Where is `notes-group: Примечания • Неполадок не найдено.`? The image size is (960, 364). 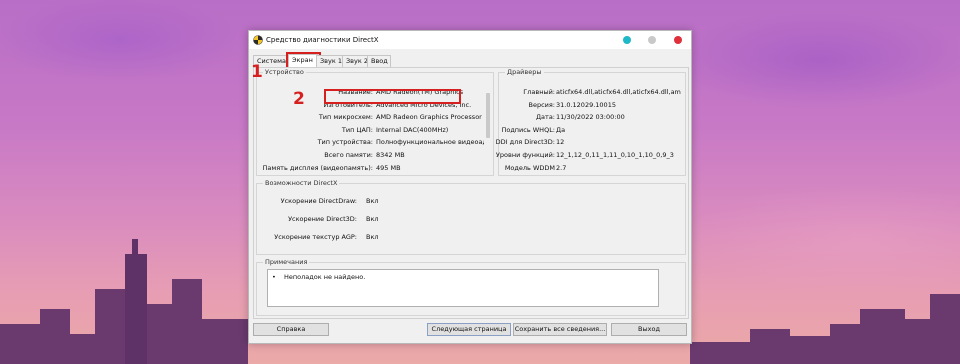 notes-group: Примечания • Неполадок не найдено. is located at coordinates (471, 287).